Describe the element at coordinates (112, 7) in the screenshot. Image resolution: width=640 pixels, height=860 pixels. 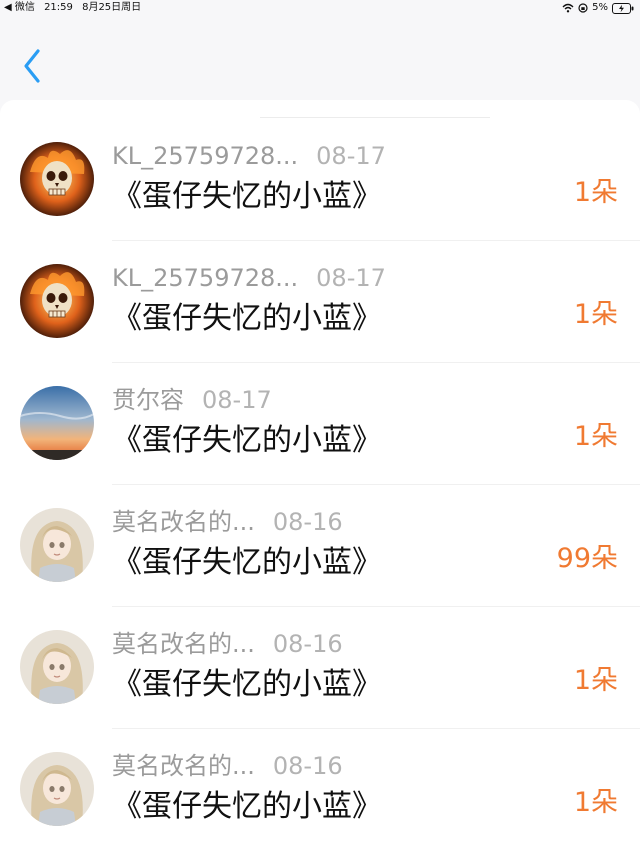
I see `status-date: 8月25日周日` at that location.